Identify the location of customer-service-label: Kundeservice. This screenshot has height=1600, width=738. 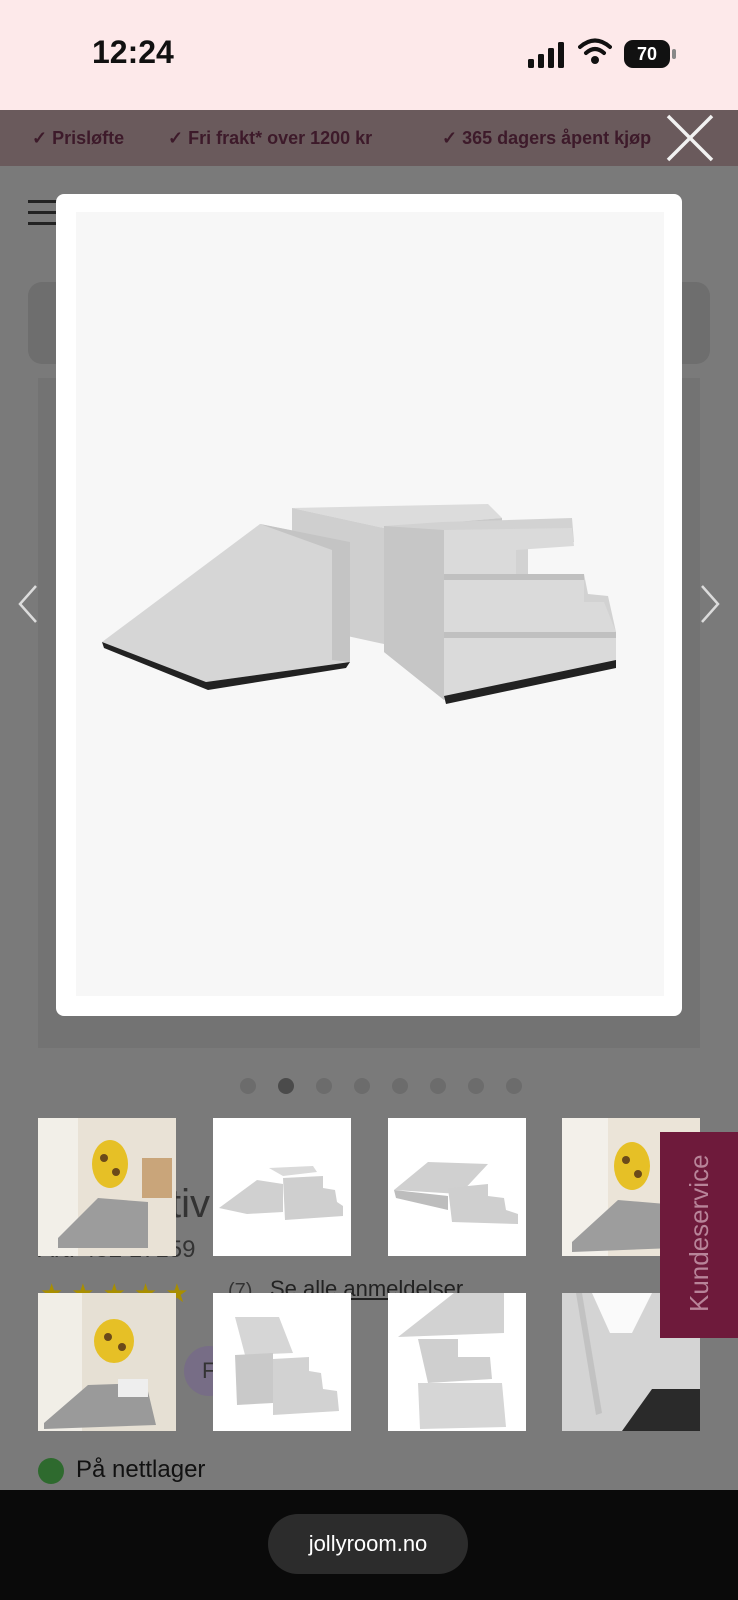
(699, 1233).